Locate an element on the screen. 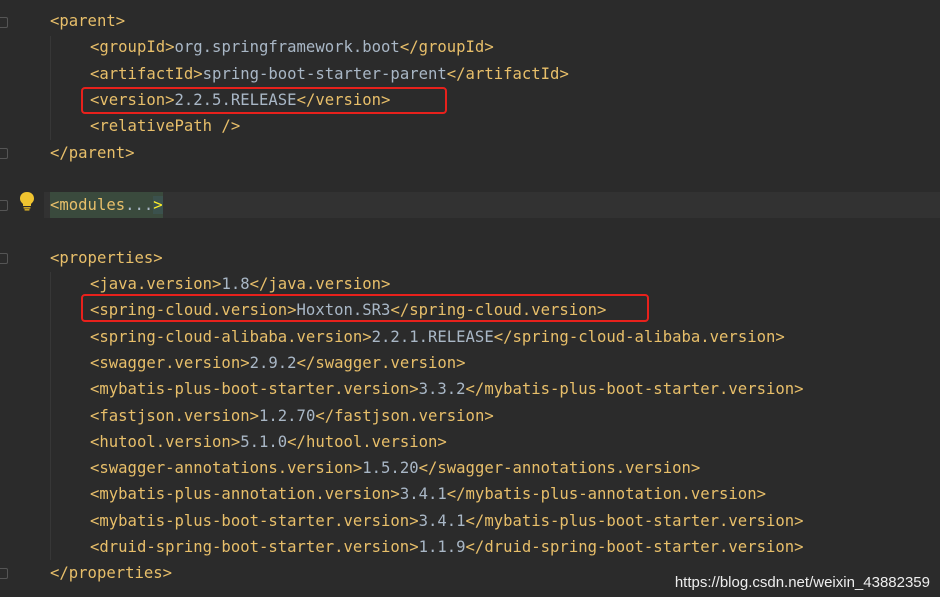 The image size is (940, 597). code-text: </parent> is located at coordinates (92, 153).